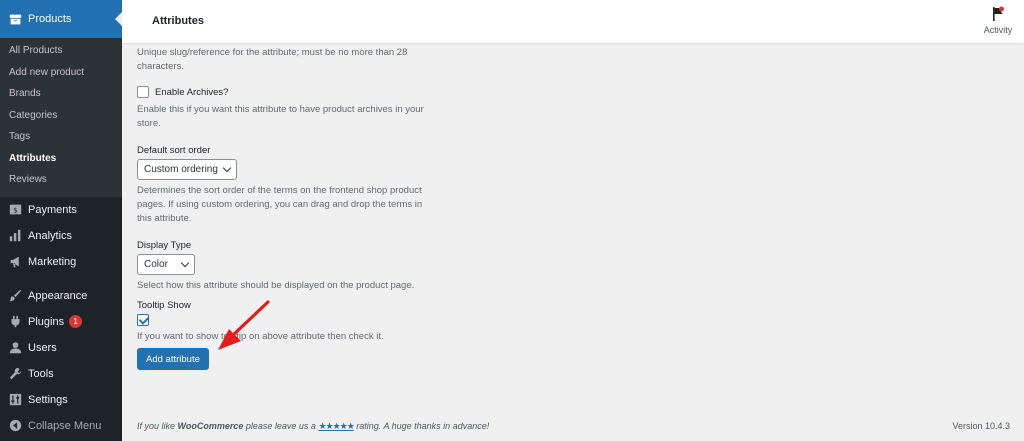 This screenshot has width=1024, height=441. I want to click on enable-archives-row: Enable Archives?, so click(182, 92).